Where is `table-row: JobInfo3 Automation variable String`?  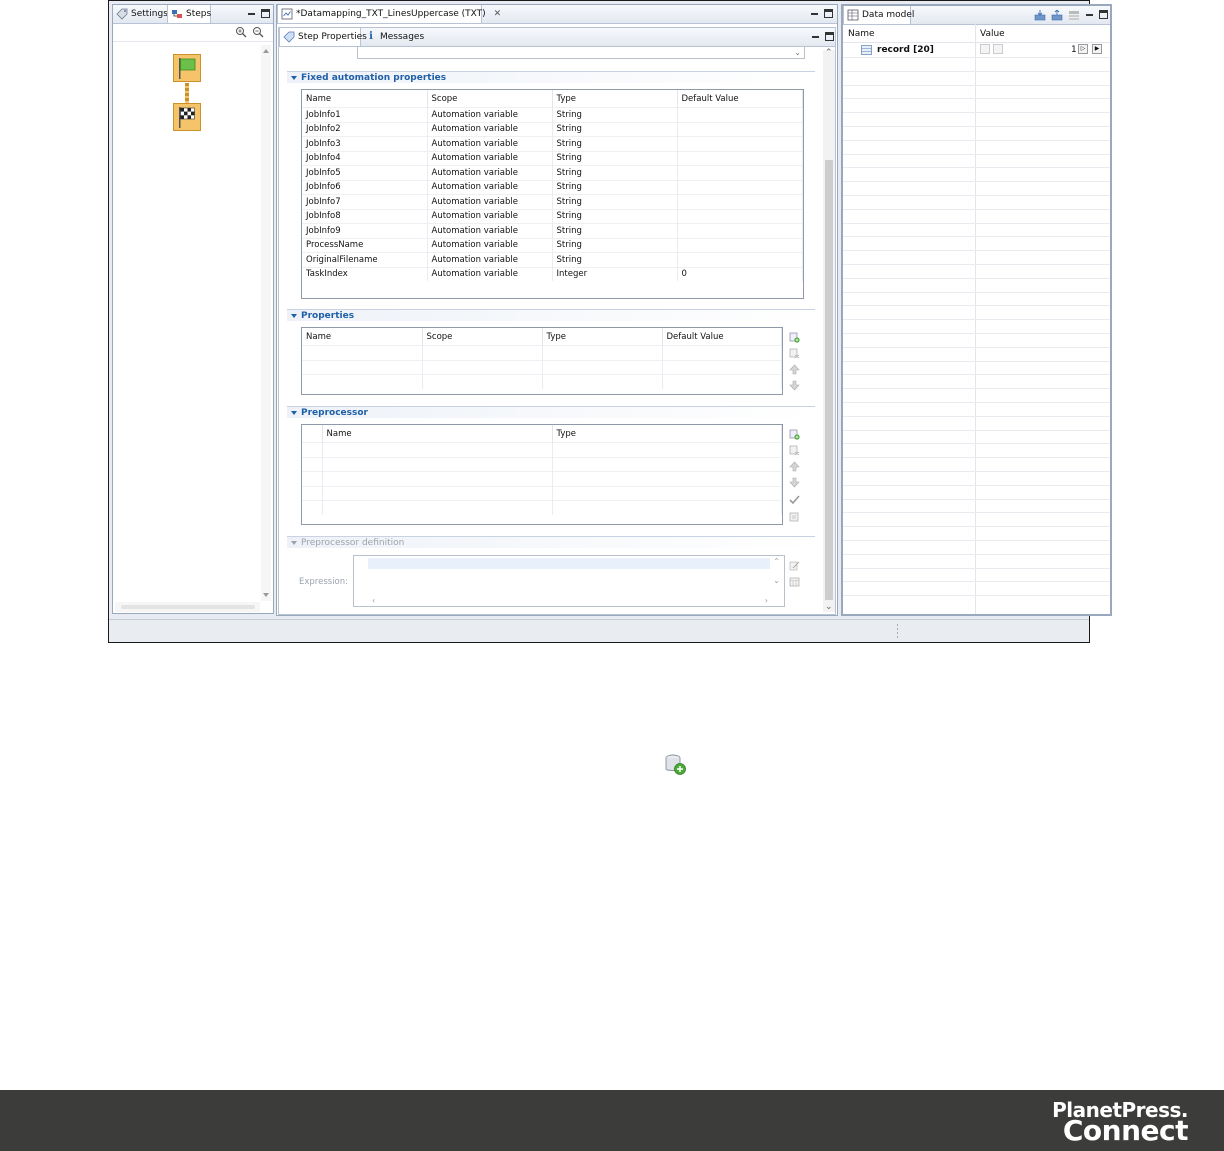 table-row: JobInfo3 Automation variable String is located at coordinates (552, 143).